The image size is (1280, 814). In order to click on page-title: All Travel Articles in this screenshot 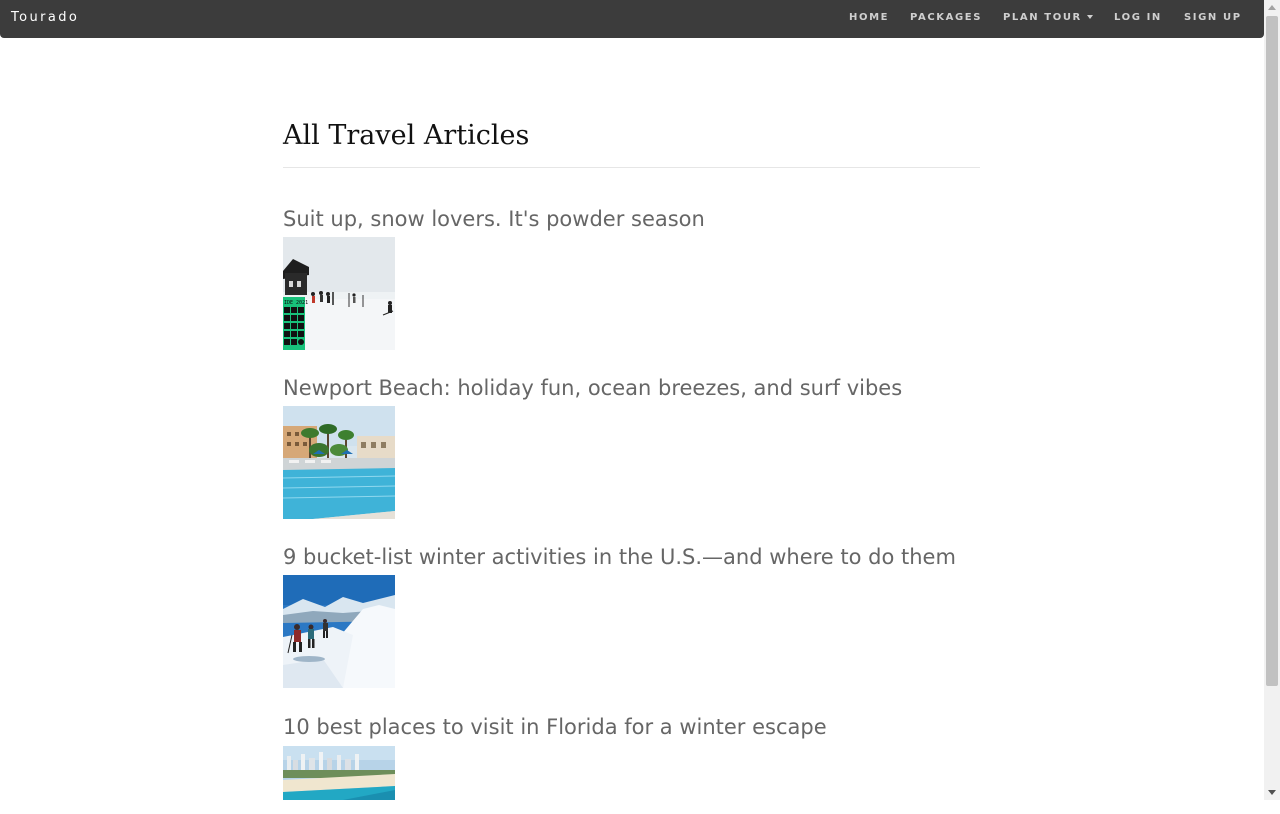, I will do `click(406, 135)`.